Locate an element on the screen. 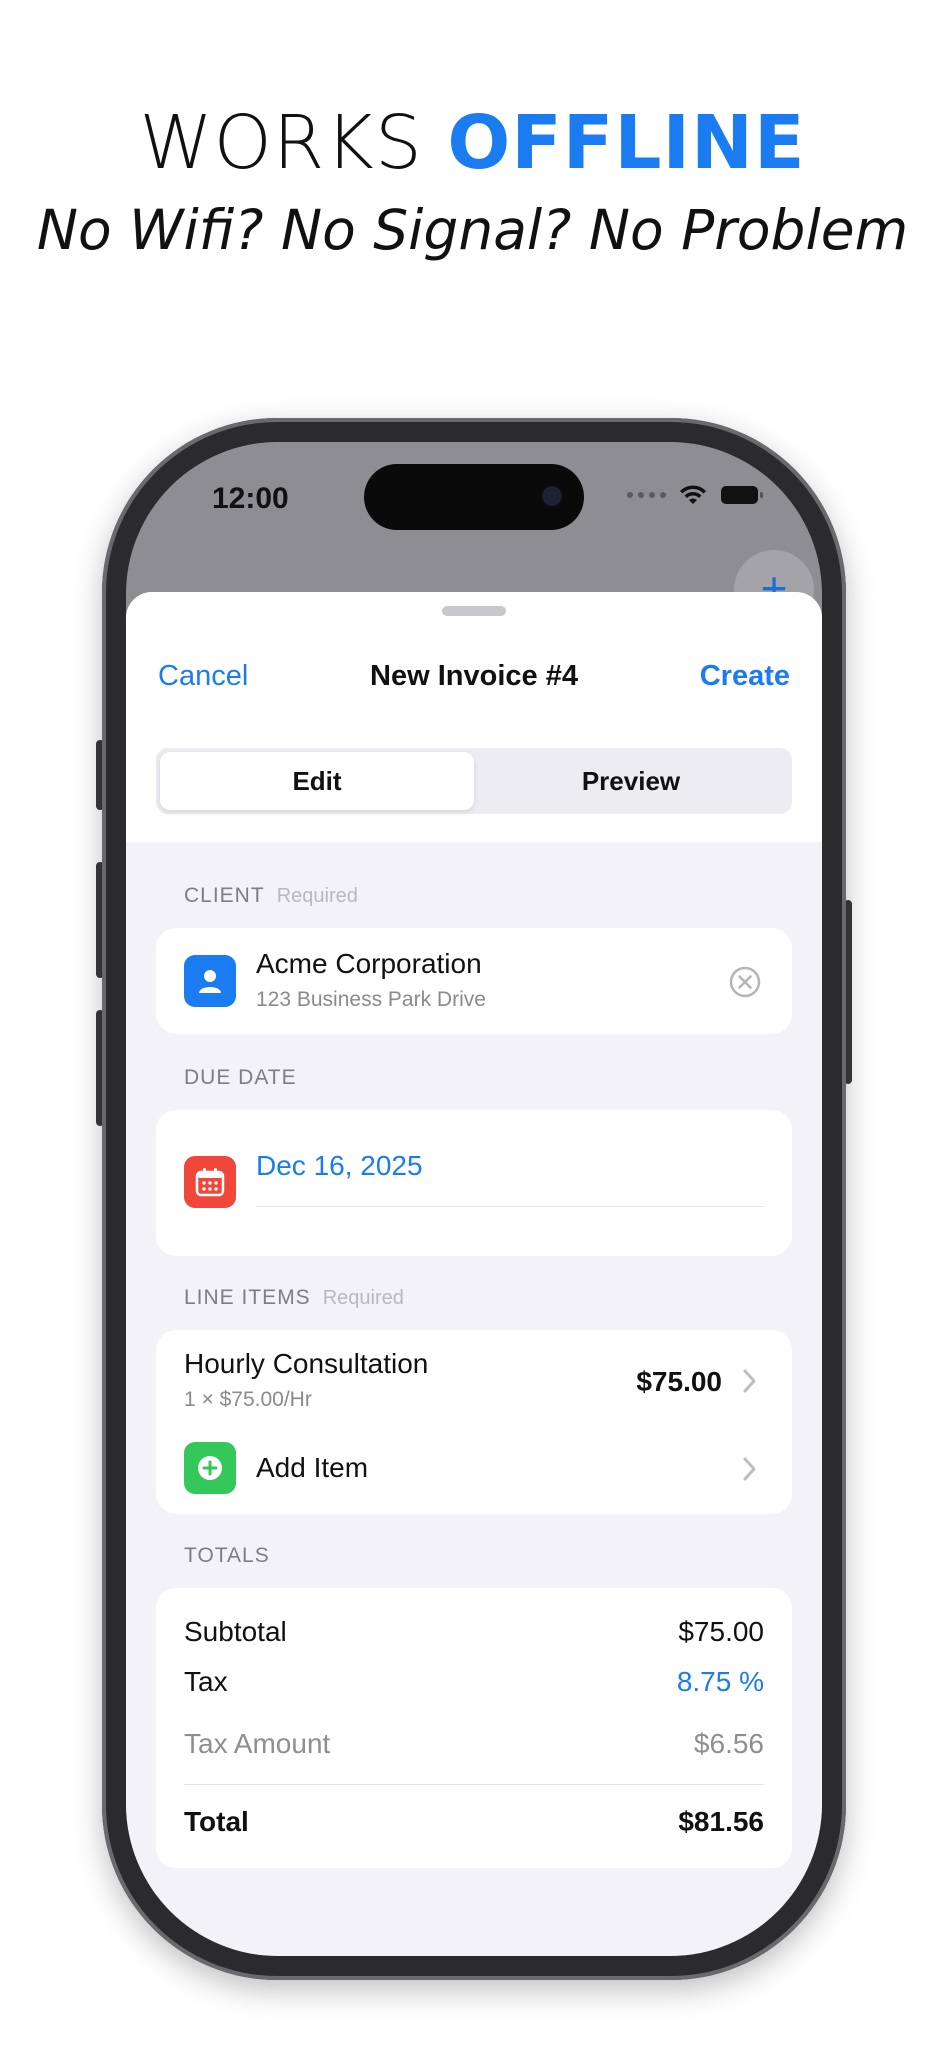 This screenshot has width=945, height=2048. calendar-icon is located at coordinates (210, 1182).